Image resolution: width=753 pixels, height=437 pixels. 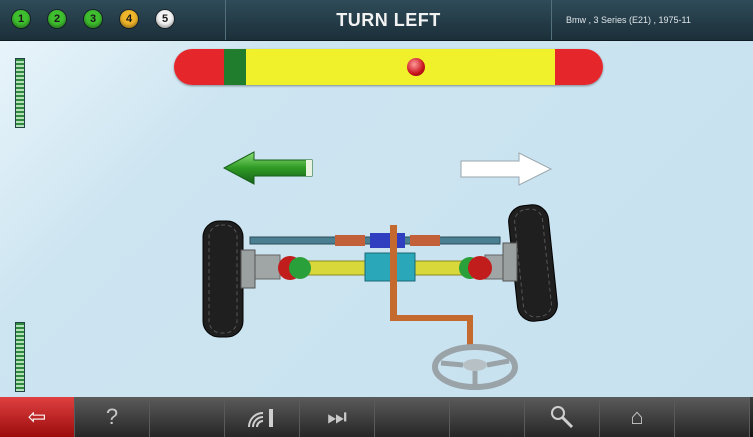 I want to click on fast-forward-button: ⏭, so click(x=337, y=417).